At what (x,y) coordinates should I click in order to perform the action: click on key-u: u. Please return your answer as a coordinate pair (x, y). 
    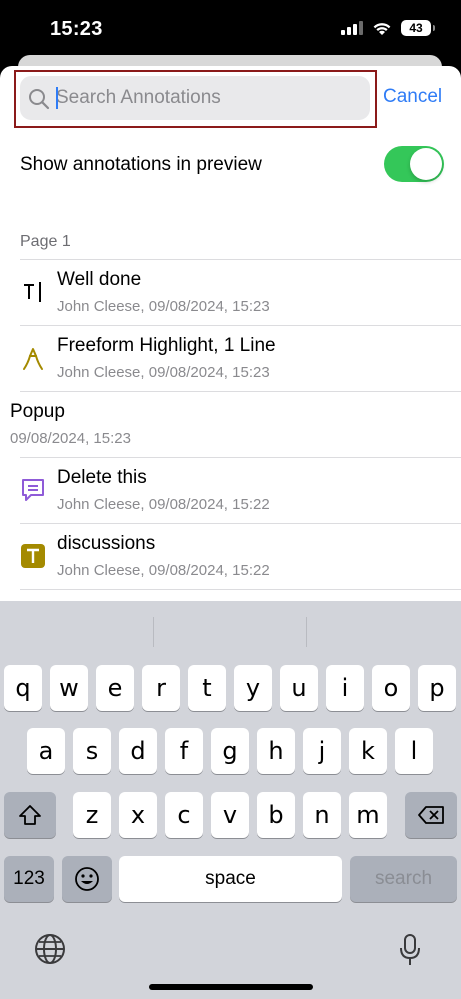
    Looking at the image, I should click on (299, 688).